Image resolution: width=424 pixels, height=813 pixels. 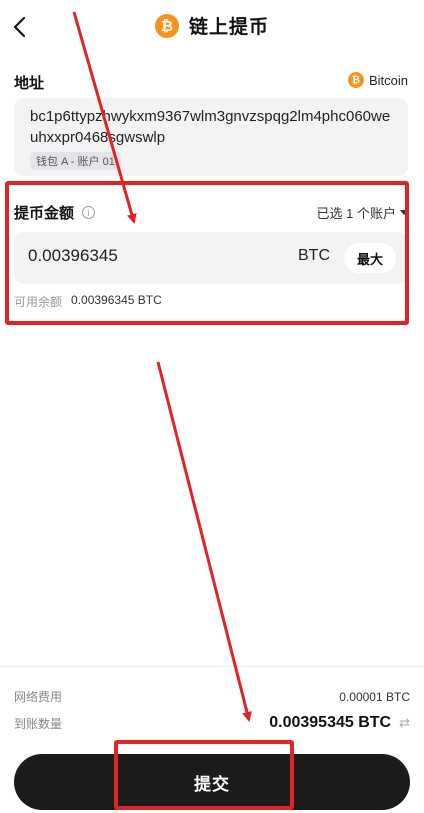 I want to click on received-label: 到账数量, so click(x=38, y=723).